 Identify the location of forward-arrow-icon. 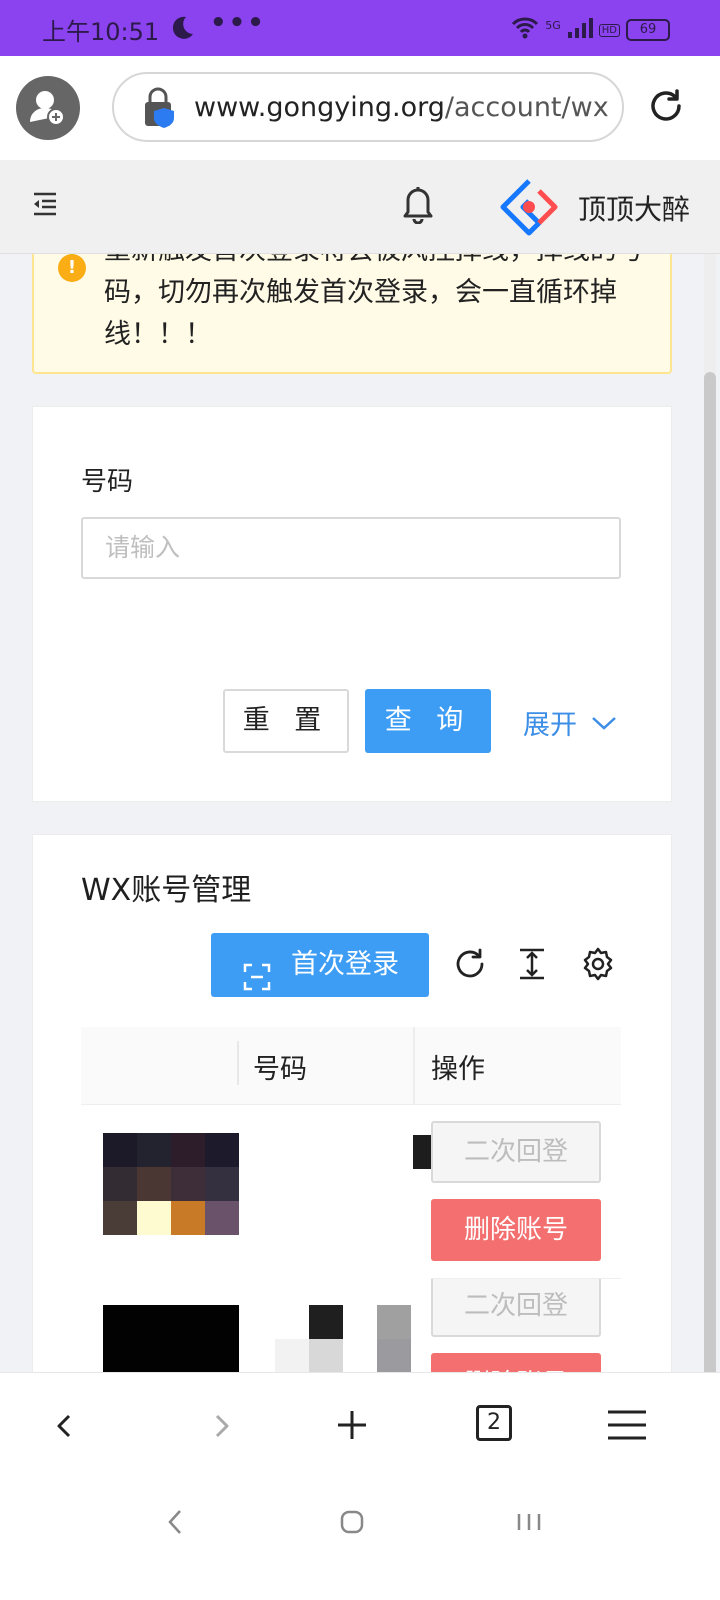
(221, 1428).